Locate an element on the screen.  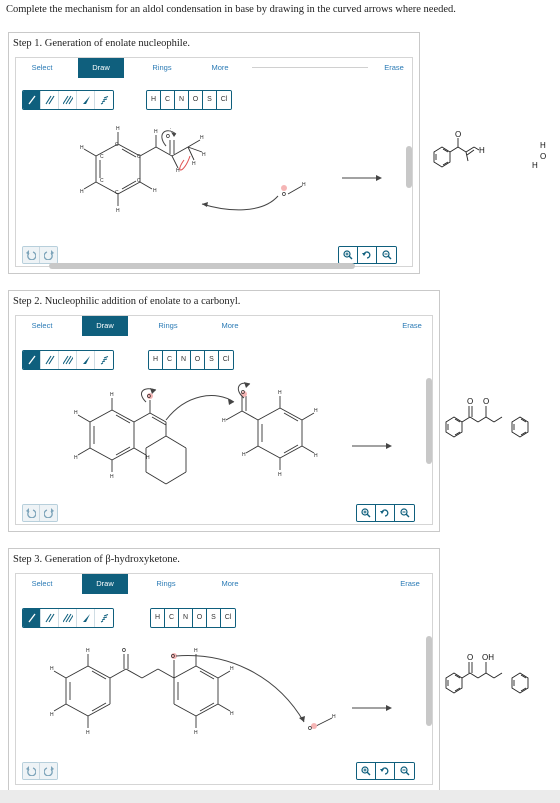
step-3-drawing-canvas: O O O H H H H H H H H H is located at coordinates (225, 694).